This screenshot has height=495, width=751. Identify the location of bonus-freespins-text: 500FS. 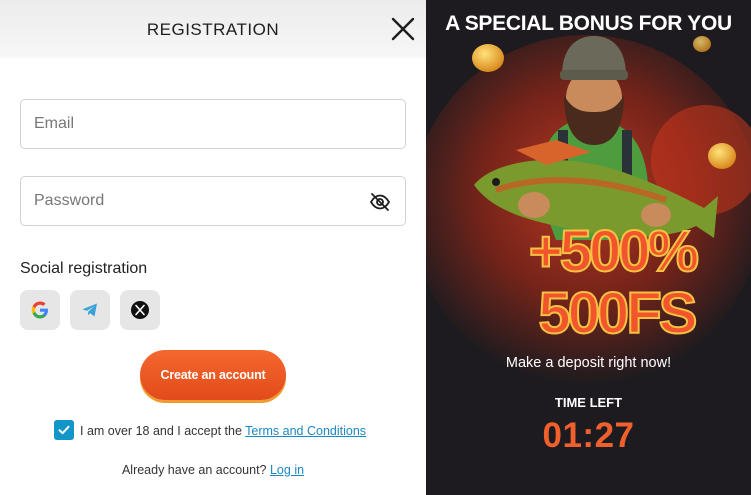
(618, 313).